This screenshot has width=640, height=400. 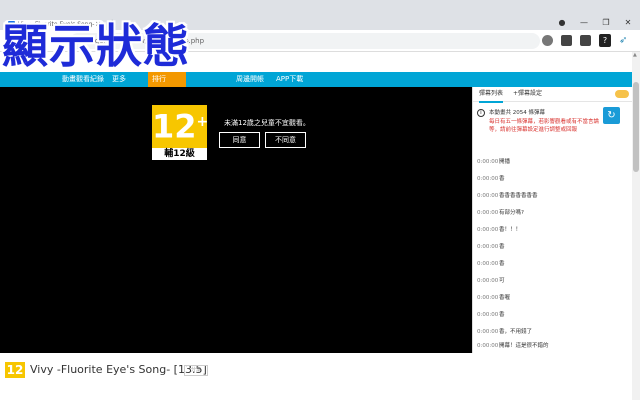 What do you see at coordinates (196, 370) in the screenshot?
I see `share-button: 分享` at bounding box center [196, 370].